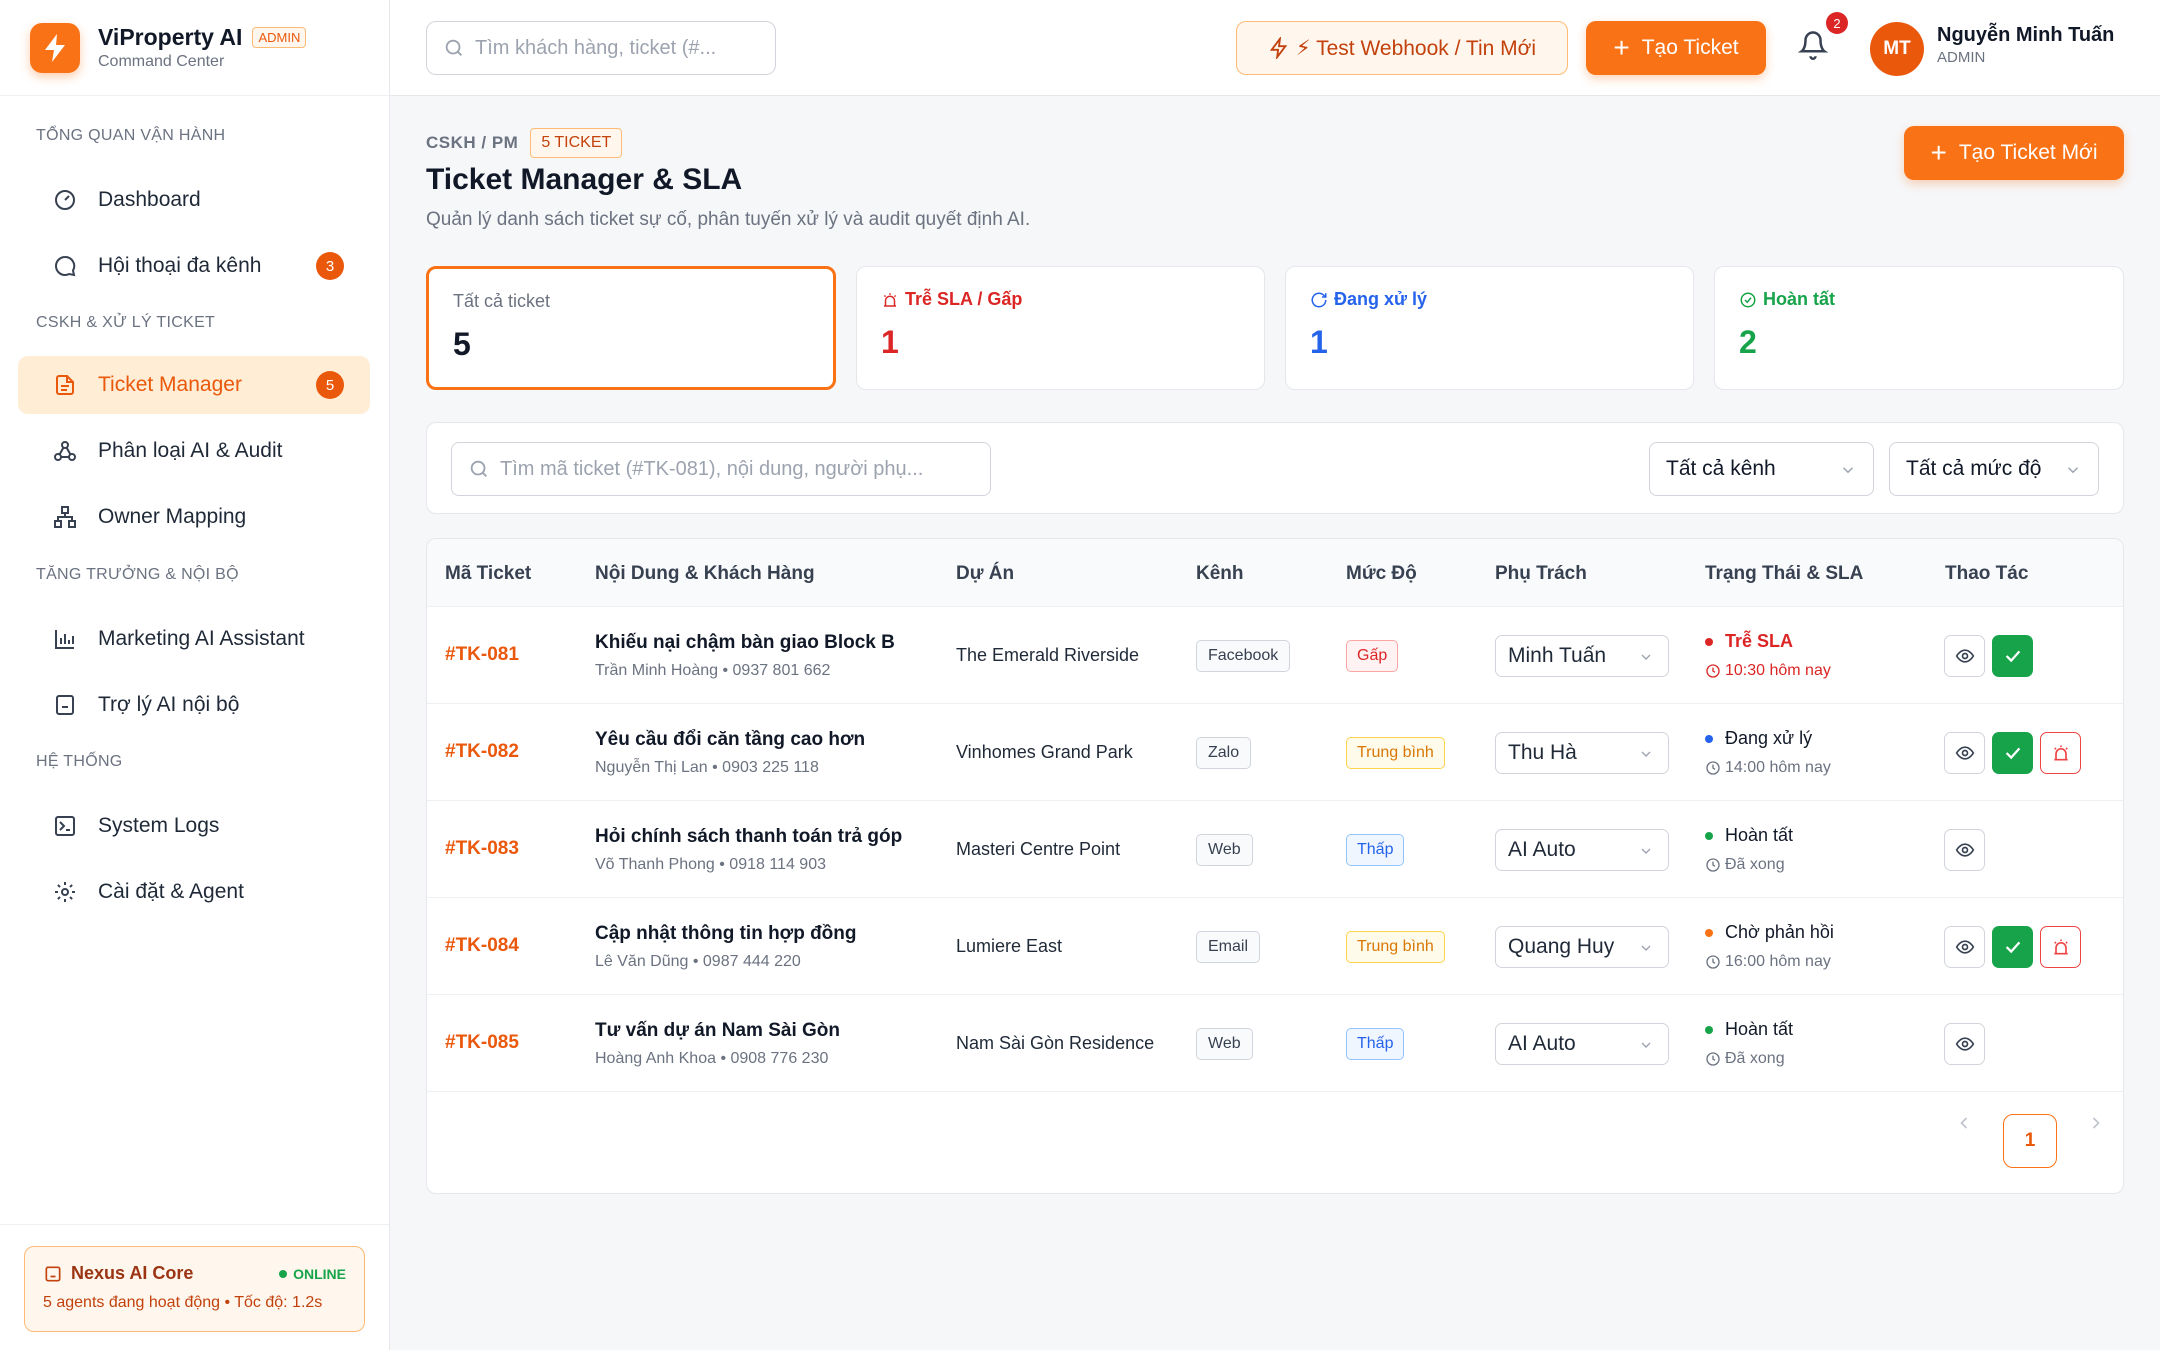 The width and height of the screenshot is (2160, 1350). I want to click on sidebar-item-settings: Cài đặt & Agent, so click(194, 892).